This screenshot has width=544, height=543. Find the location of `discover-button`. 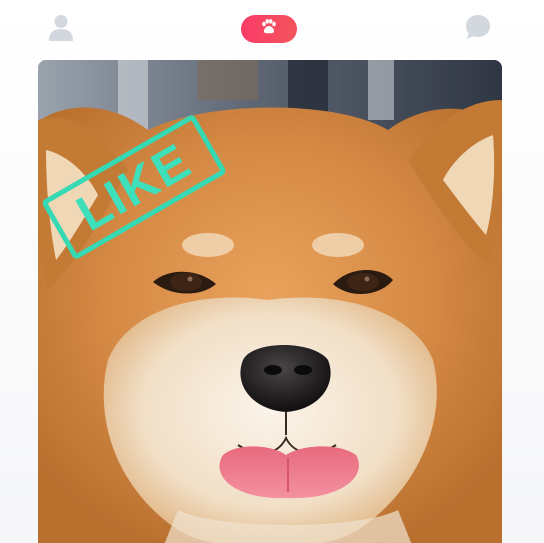

discover-button is located at coordinates (269, 29).